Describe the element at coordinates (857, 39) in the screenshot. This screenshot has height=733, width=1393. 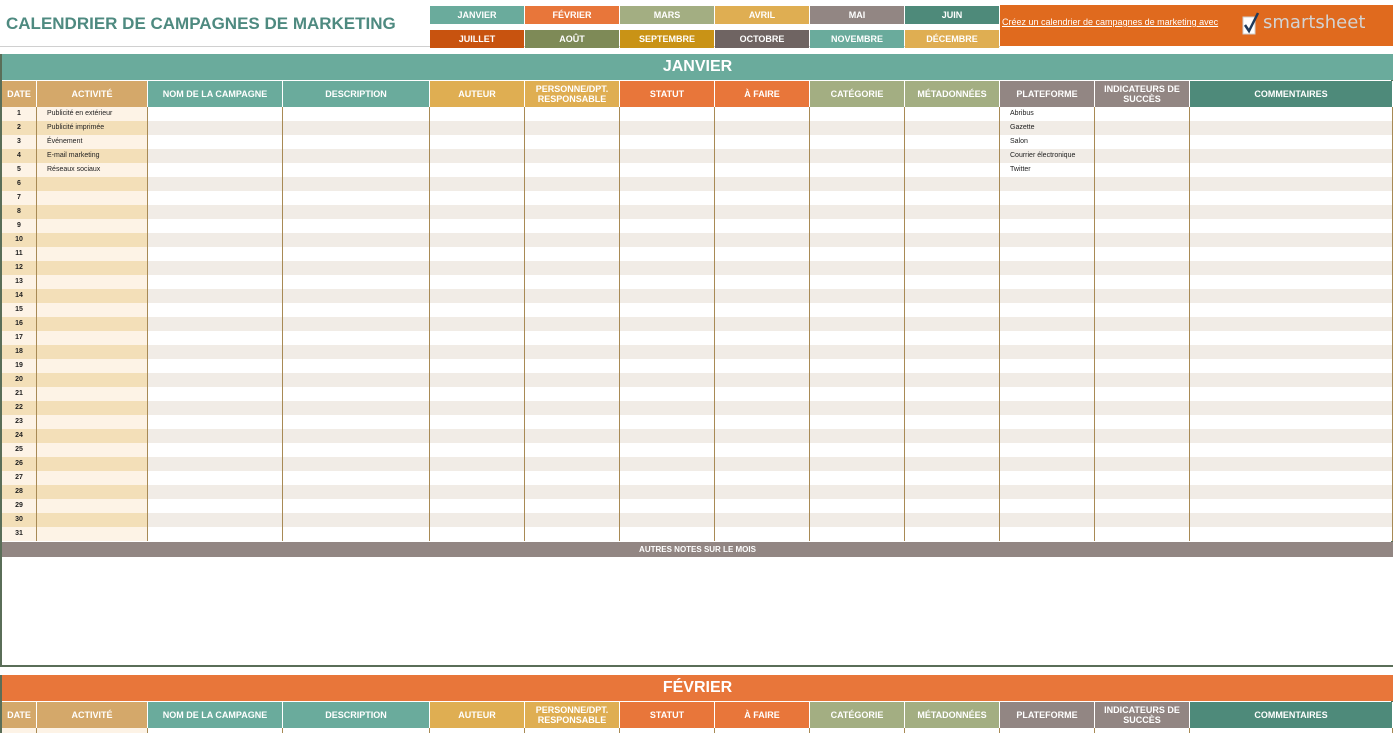
I see `month-tab-10: NOVEMBRE` at that location.